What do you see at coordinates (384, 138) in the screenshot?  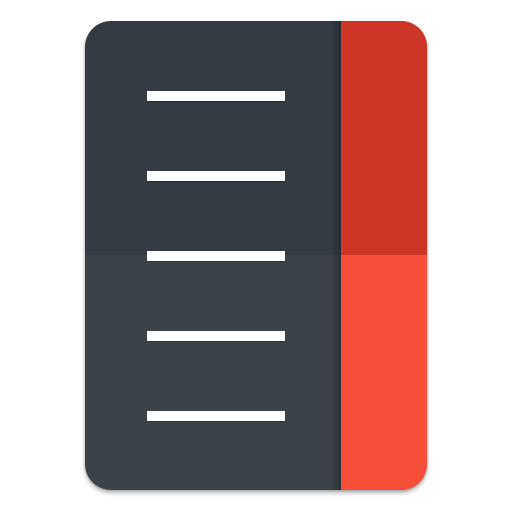 I see `accent-strip-top` at bounding box center [384, 138].